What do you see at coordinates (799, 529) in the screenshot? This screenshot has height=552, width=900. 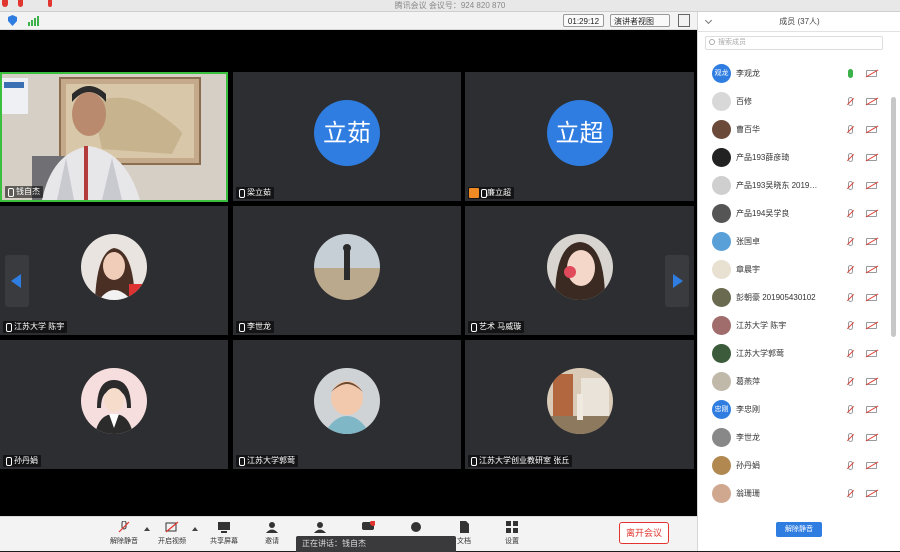 I see `mute-all-button: 解除静音` at bounding box center [799, 529].